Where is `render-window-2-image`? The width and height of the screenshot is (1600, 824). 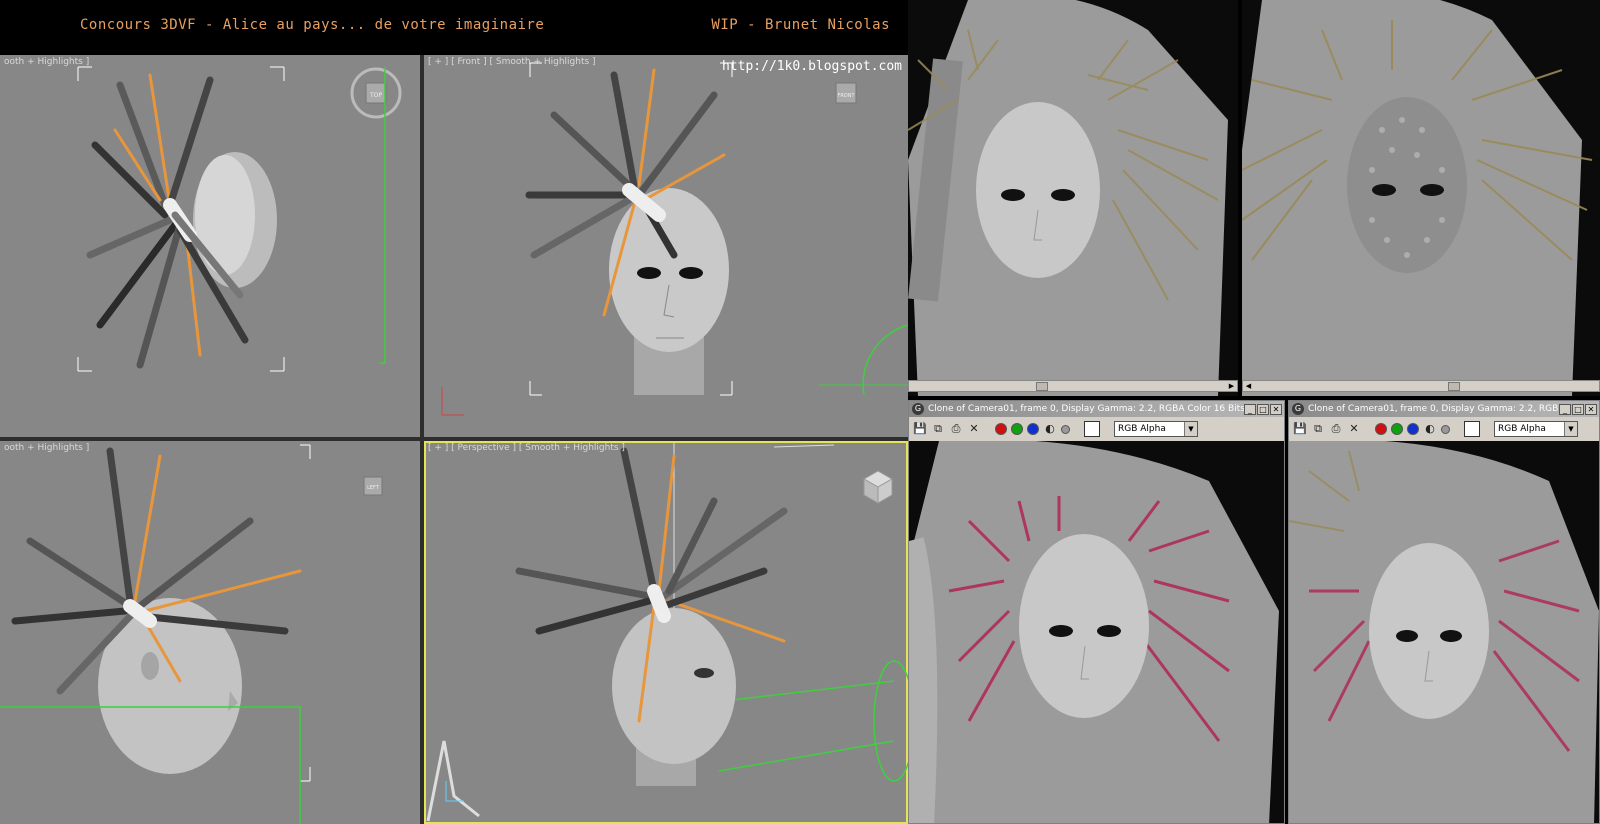
render-window-2-image is located at coordinates (1444, 631).